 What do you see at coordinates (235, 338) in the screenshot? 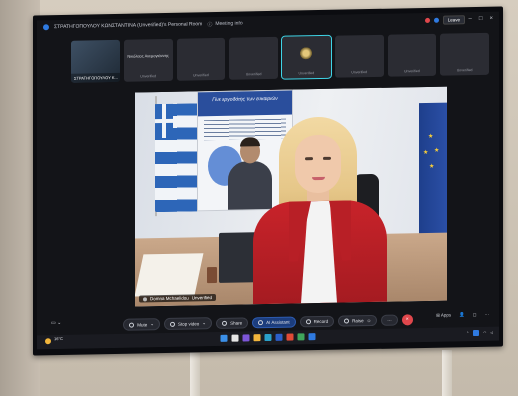
I see `search-icon` at bounding box center [235, 338].